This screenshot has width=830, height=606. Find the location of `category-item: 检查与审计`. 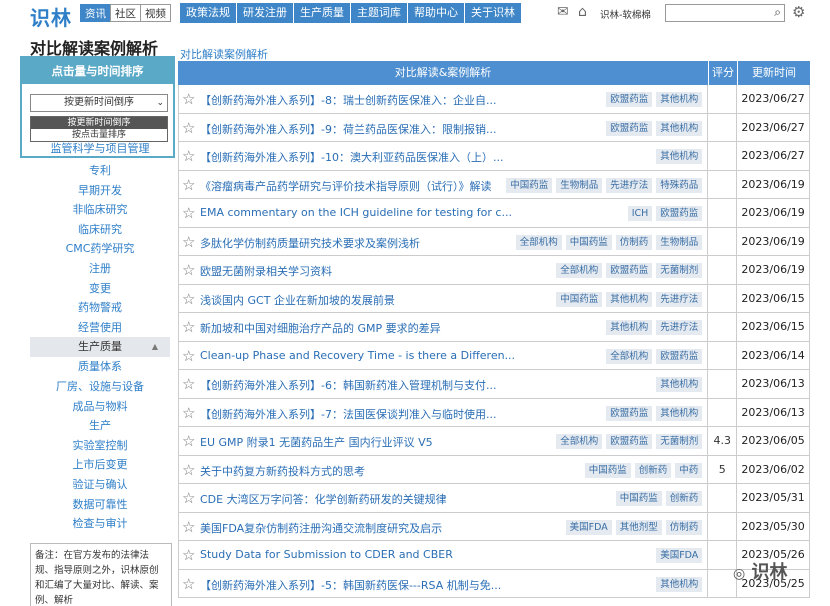

category-item: 检查与审计 is located at coordinates (100, 524).